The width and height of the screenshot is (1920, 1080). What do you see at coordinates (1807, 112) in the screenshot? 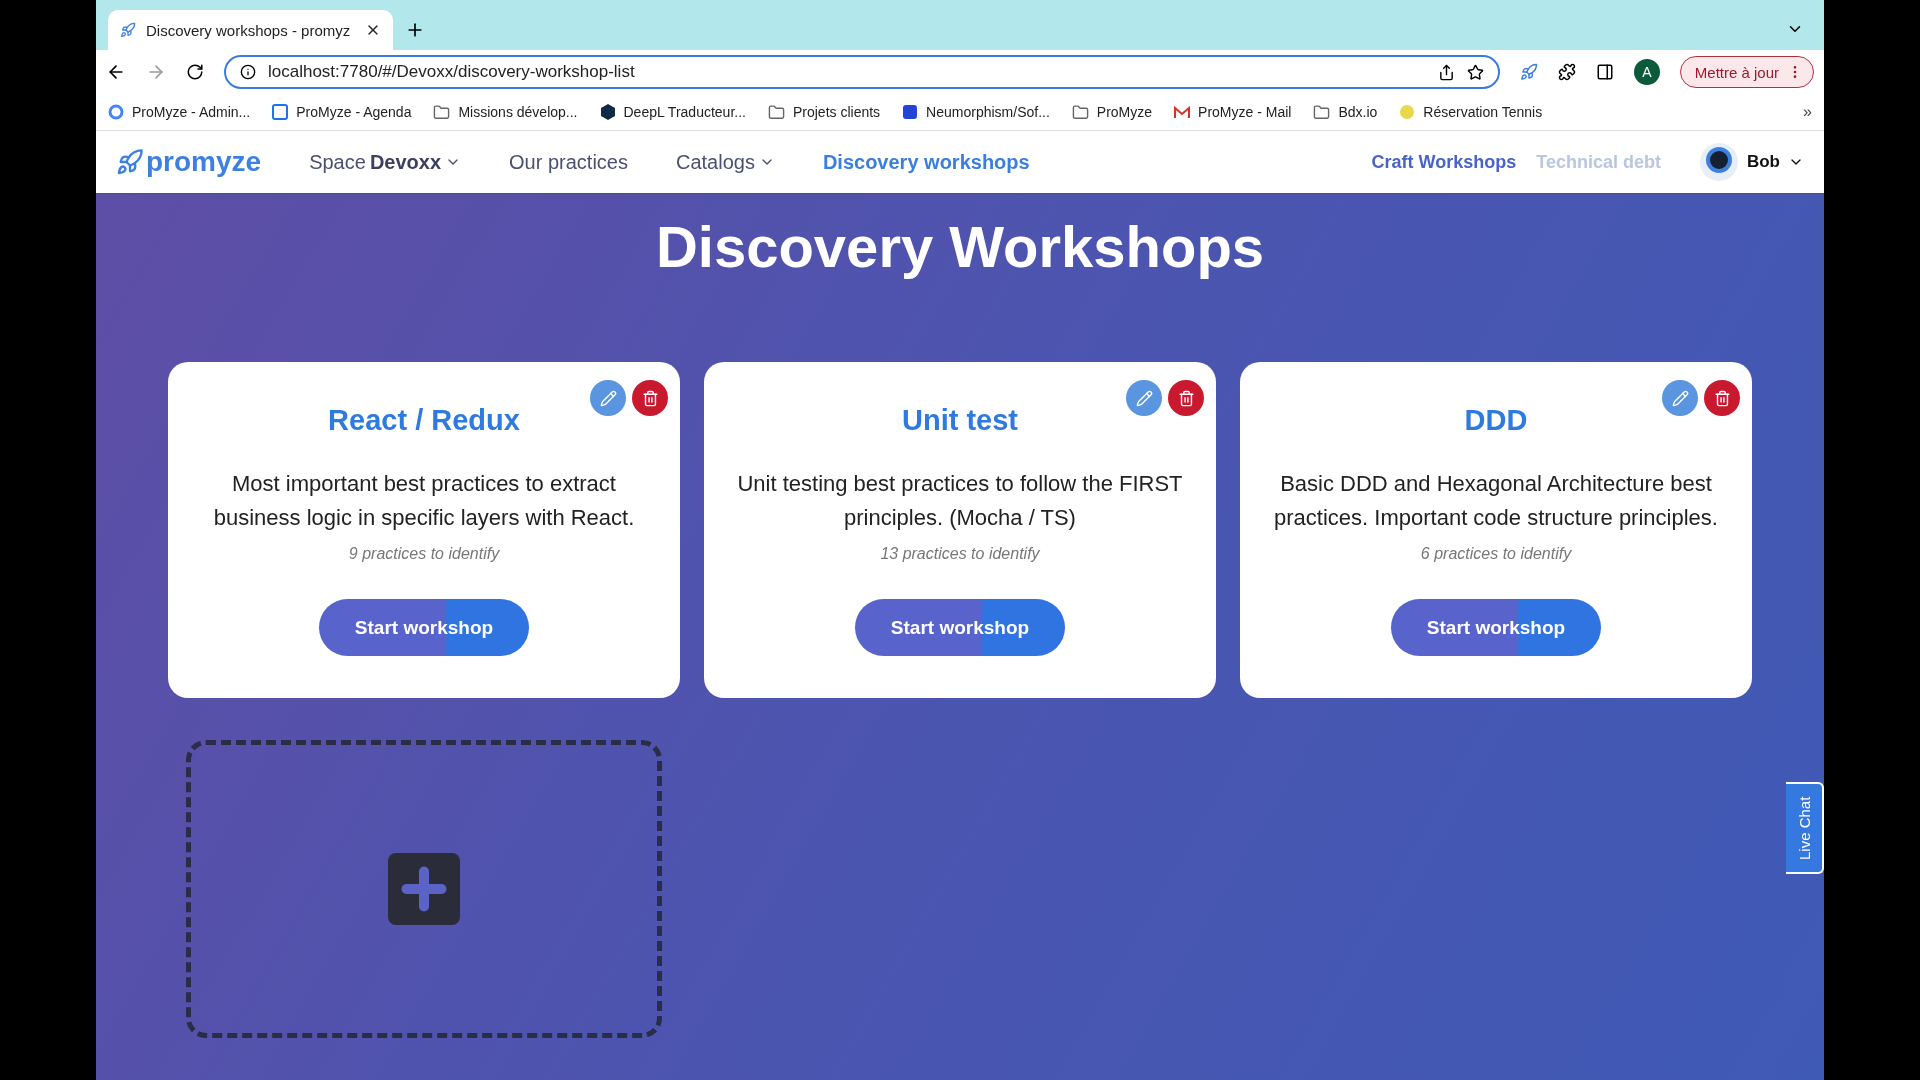
I see `more-bookmarks: »` at bounding box center [1807, 112].